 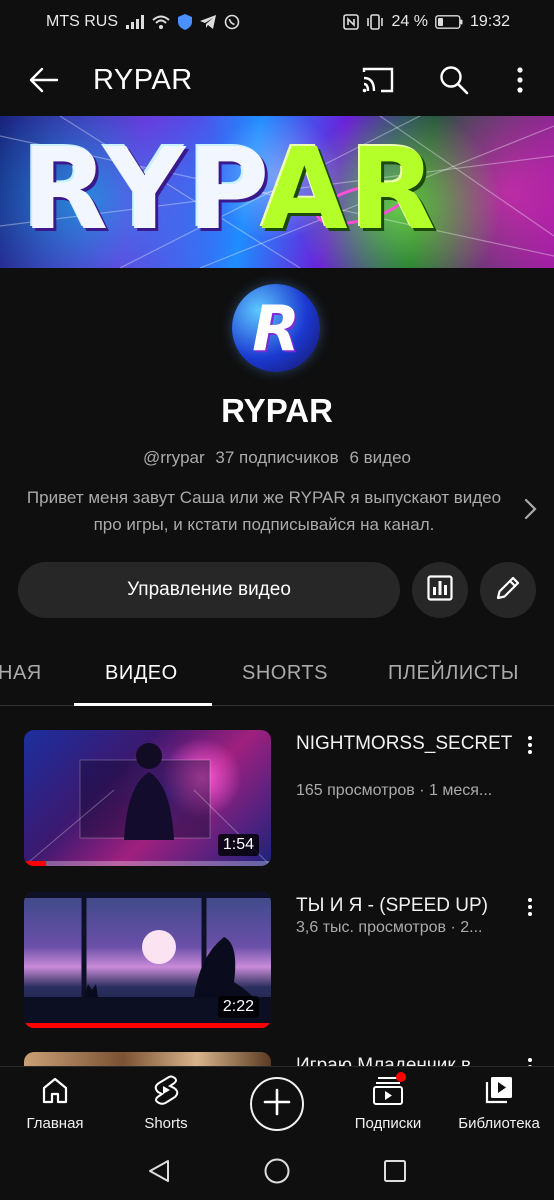 I want to click on video-title: NIGHTMORSS_SECRET, so click(x=405, y=744).